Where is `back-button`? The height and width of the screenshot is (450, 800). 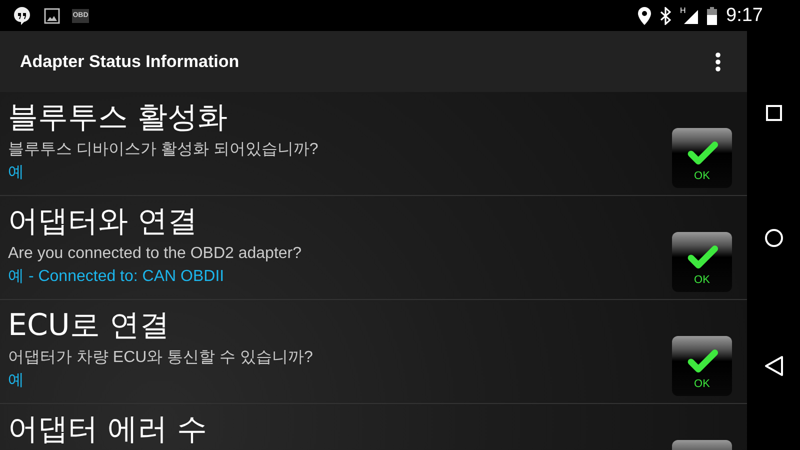
back-button is located at coordinates (774, 365).